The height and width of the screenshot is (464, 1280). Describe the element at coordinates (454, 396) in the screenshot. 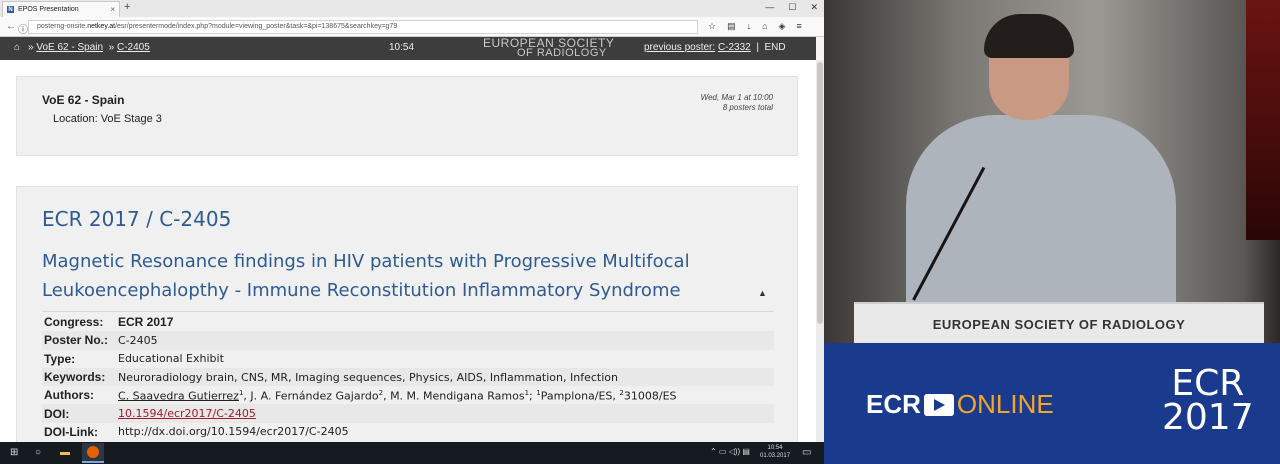

I see `author-text: , M. M. Mendigana Ramos` at that location.